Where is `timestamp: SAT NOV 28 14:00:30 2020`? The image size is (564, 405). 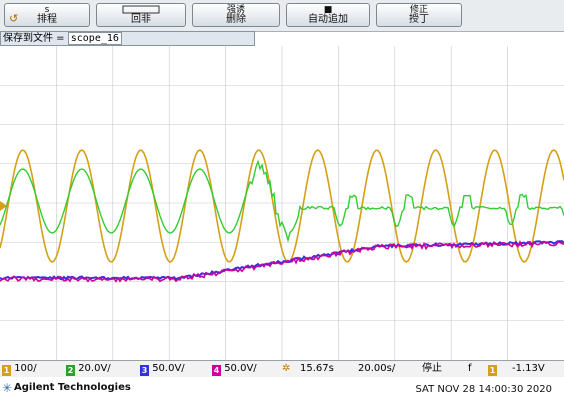
timestamp: SAT NOV 28 14:00:30 2020 is located at coordinates (483, 389).